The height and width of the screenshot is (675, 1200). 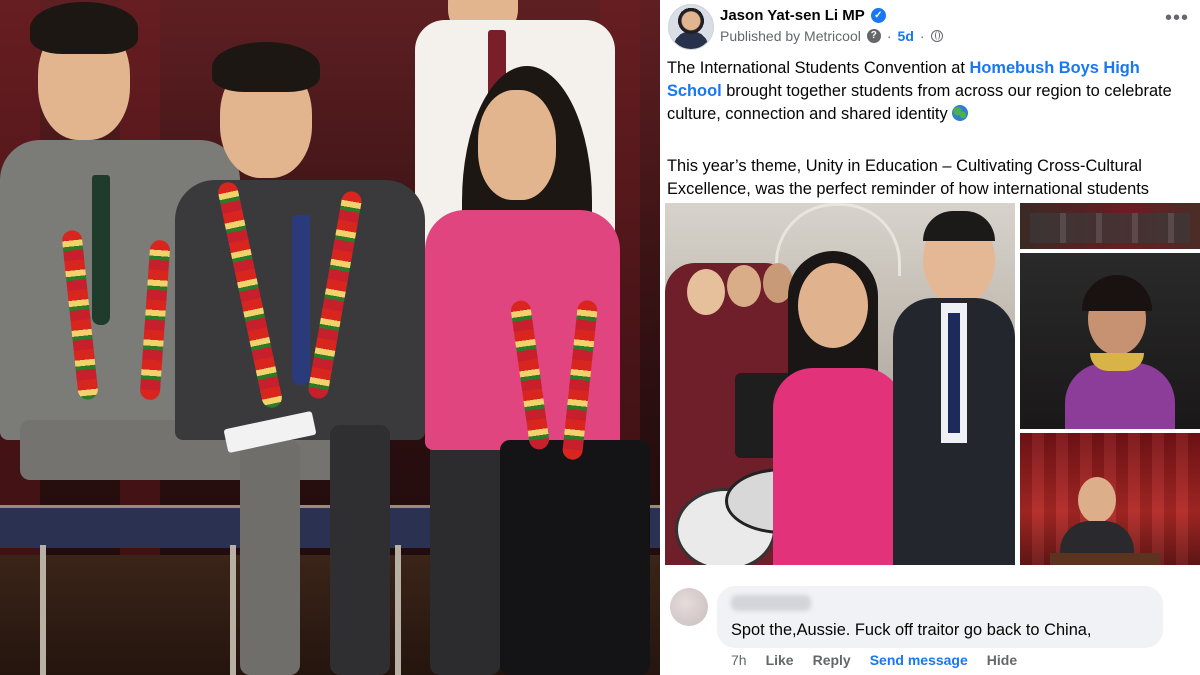 What do you see at coordinates (818, 68) in the screenshot?
I see `post-text-segment: The International Students Convention at` at bounding box center [818, 68].